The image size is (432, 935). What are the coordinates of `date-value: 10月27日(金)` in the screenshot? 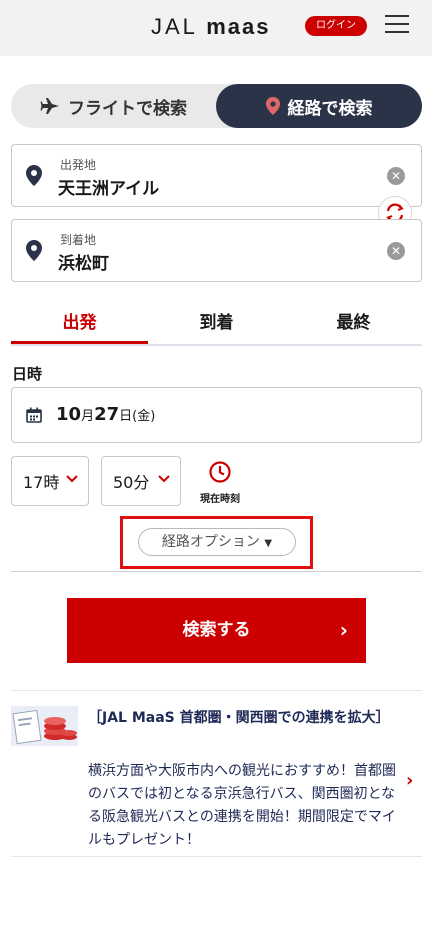 It's located at (105, 414).